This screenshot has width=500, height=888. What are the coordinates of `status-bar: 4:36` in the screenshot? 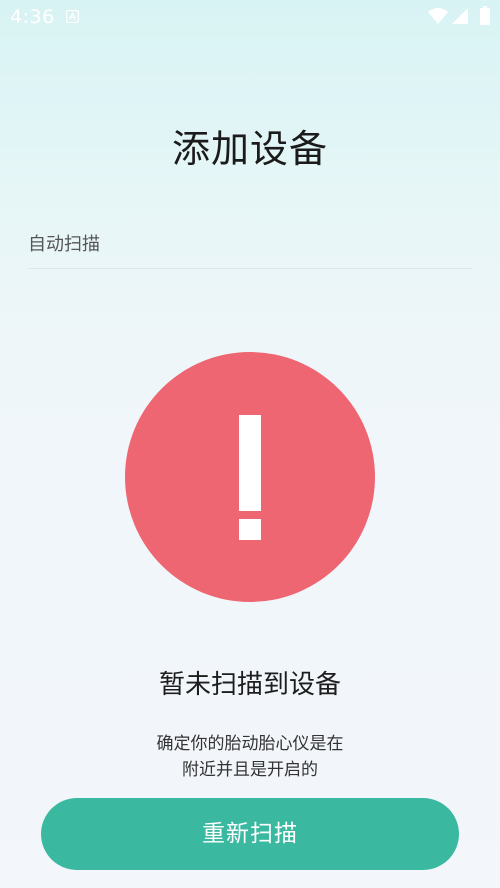 It's located at (250, 17).